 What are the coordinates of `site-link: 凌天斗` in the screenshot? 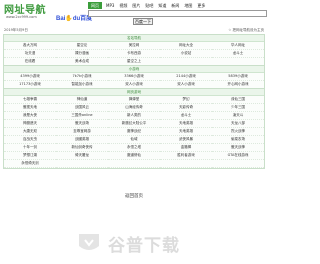 It's located at (238, 116).